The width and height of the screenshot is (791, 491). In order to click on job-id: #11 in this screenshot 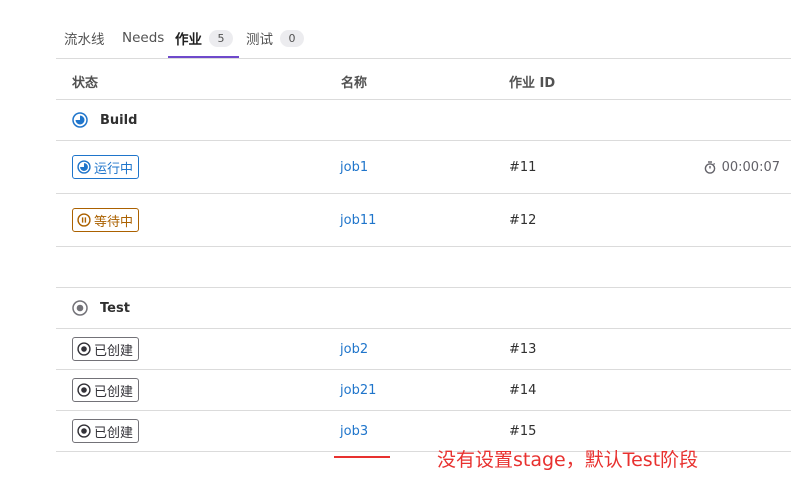, I will do `click(523, 167)`.